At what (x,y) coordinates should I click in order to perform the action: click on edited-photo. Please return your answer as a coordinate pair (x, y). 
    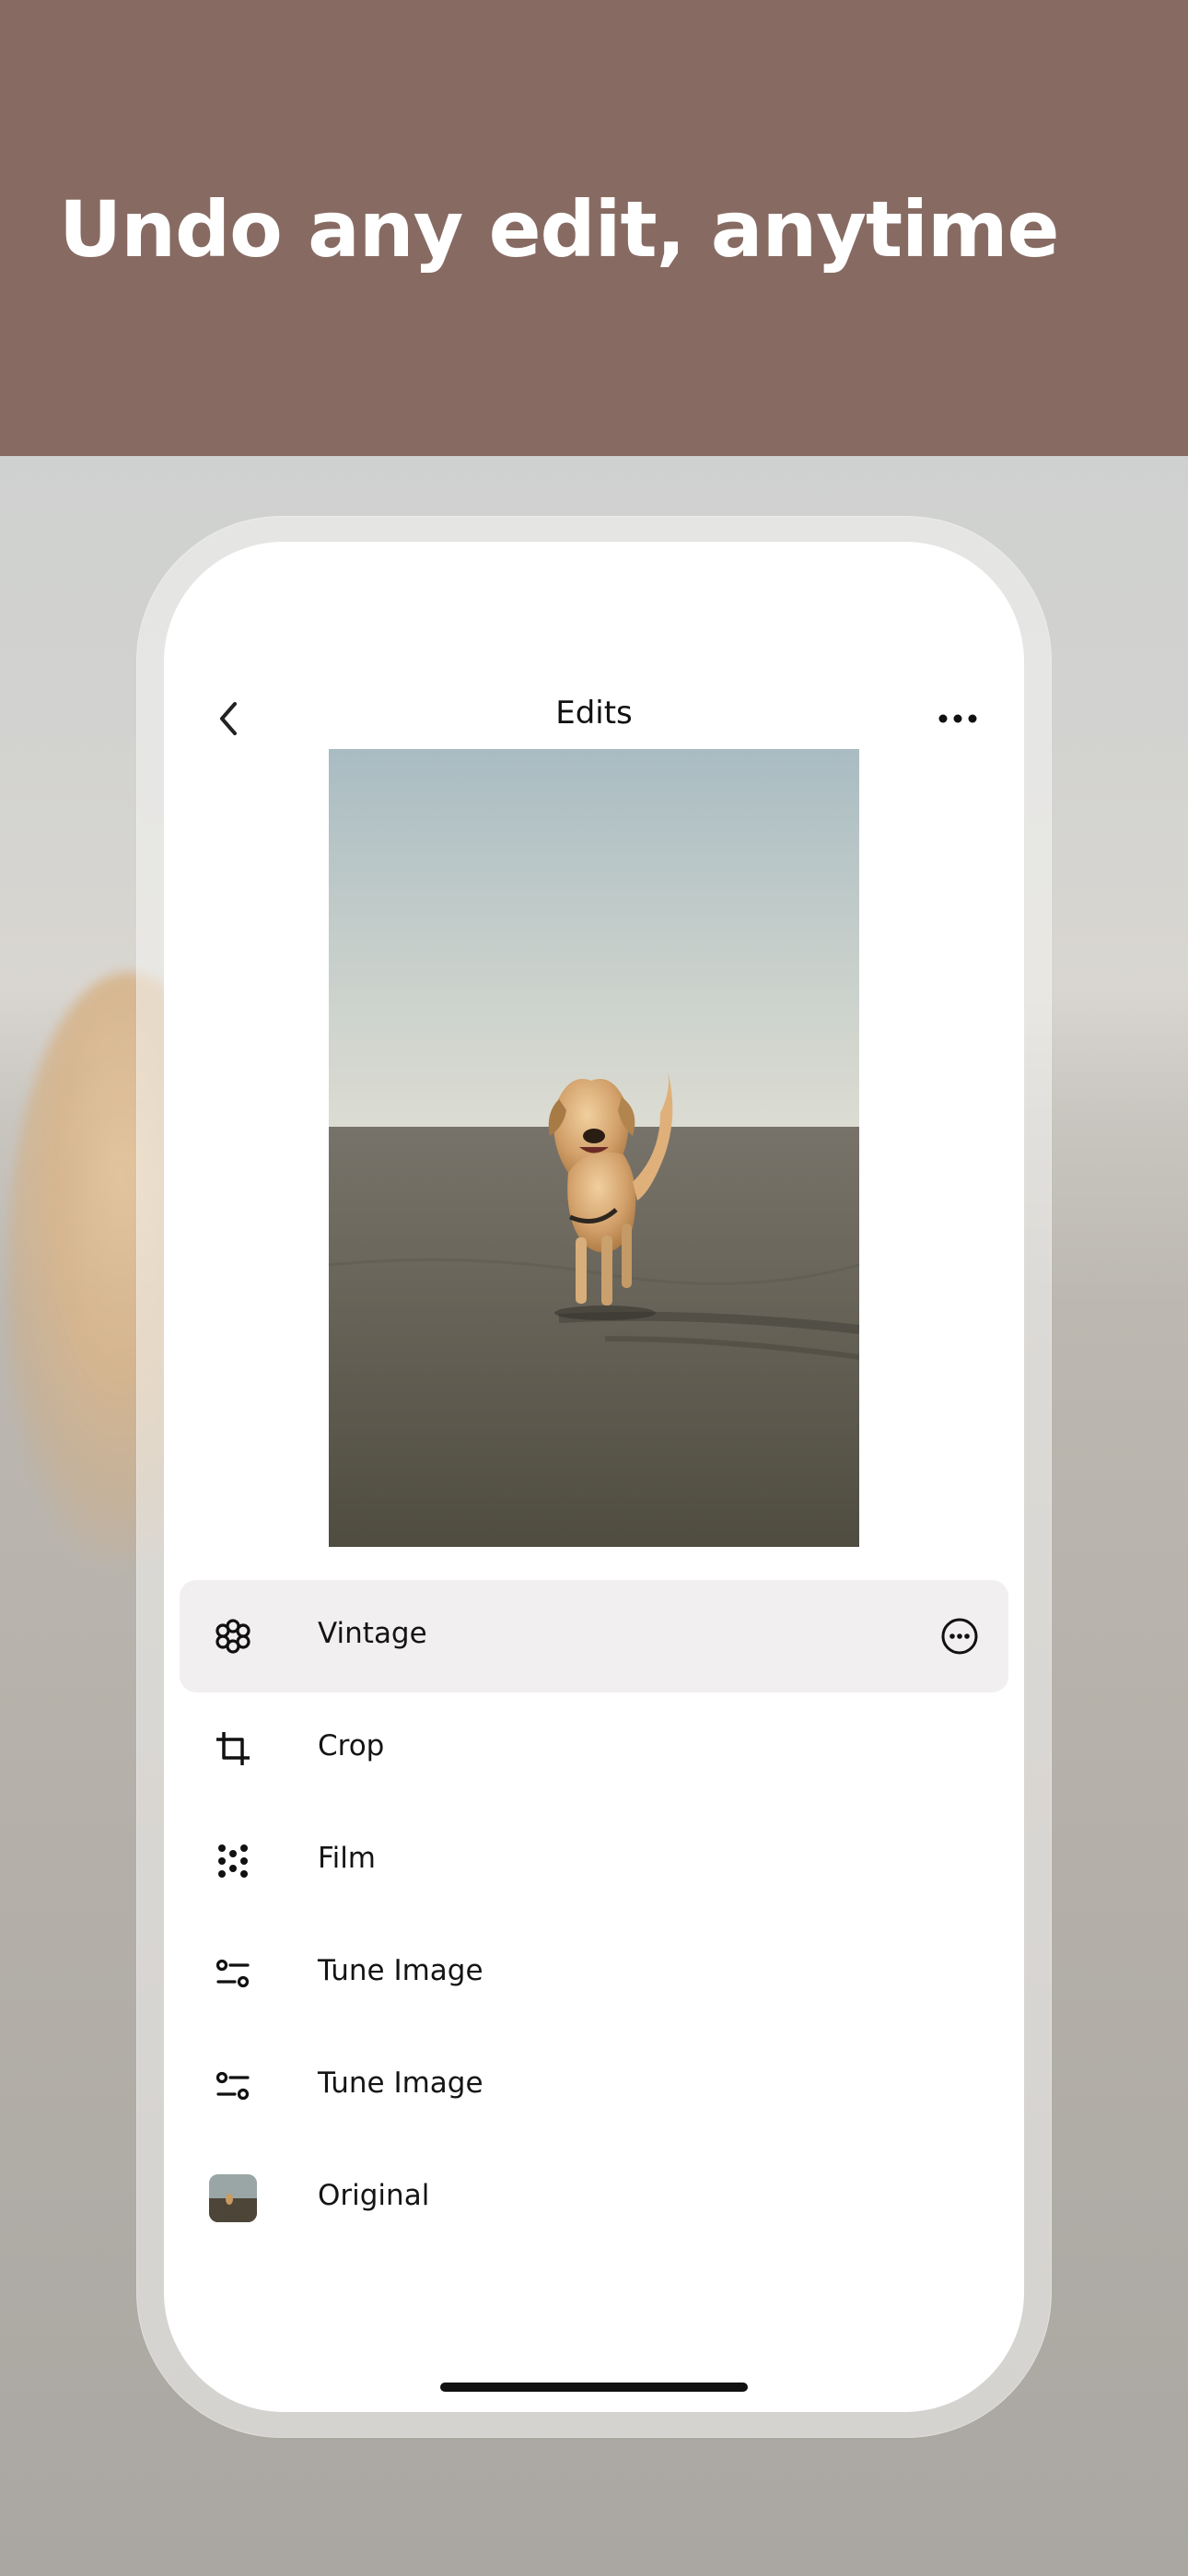
    Looking at the image, I should click on (594, 1148).